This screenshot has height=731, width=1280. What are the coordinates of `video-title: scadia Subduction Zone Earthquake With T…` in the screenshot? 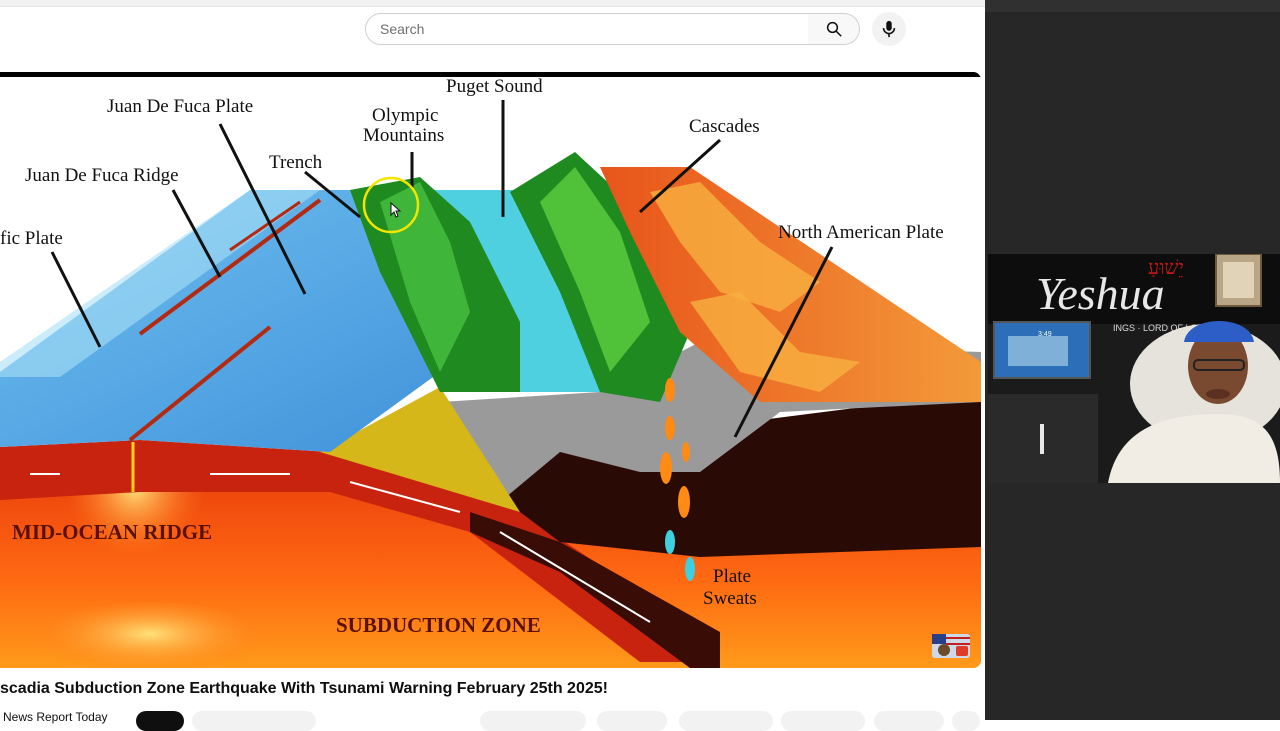 It's located at (304, 688).